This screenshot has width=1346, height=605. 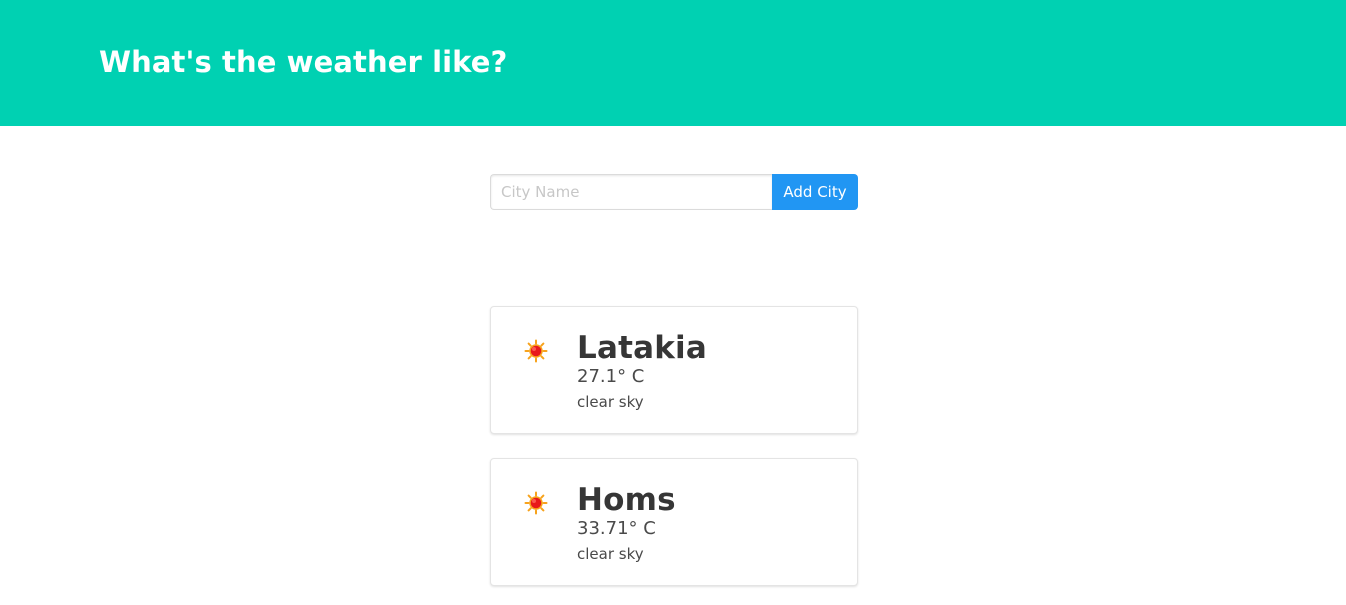 I want to click on temperature: 27.1° C, so click(x=611, y=376).